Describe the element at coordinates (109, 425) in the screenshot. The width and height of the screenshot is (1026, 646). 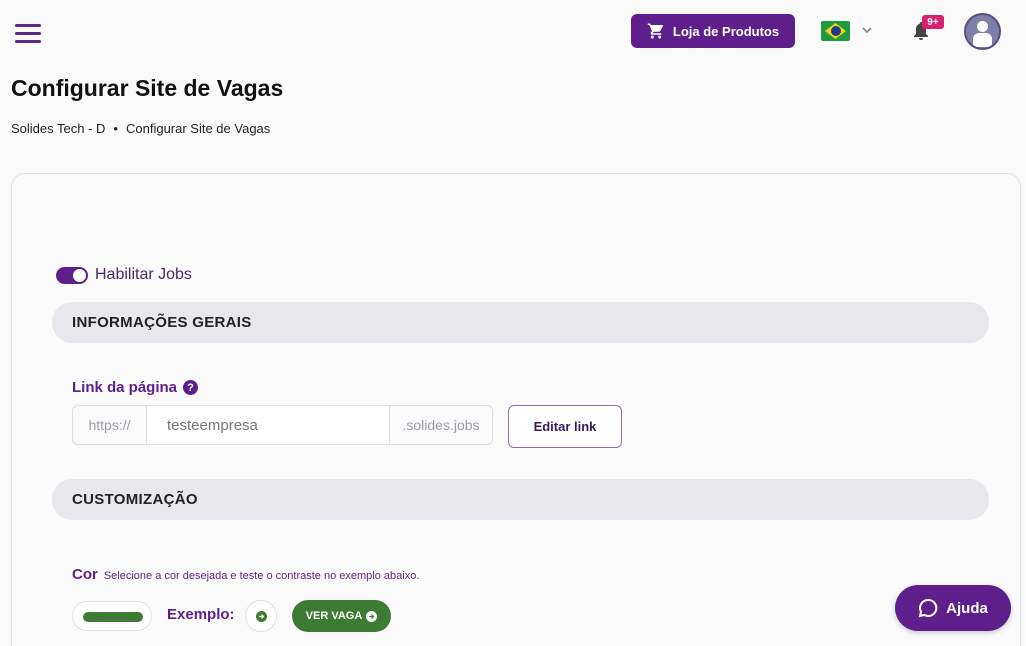
I see `link-prefix: https://` at that location.